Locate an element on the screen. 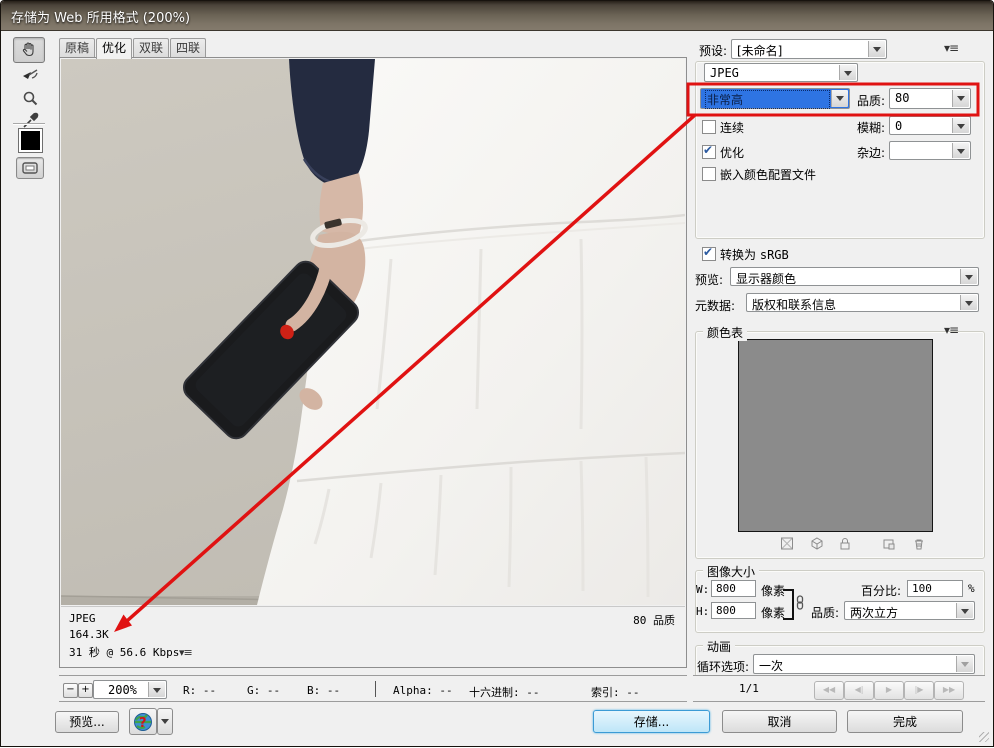 This screenshot has width=994, height=748. convert-srgb-checkbox is located at coordinates (709, 254).